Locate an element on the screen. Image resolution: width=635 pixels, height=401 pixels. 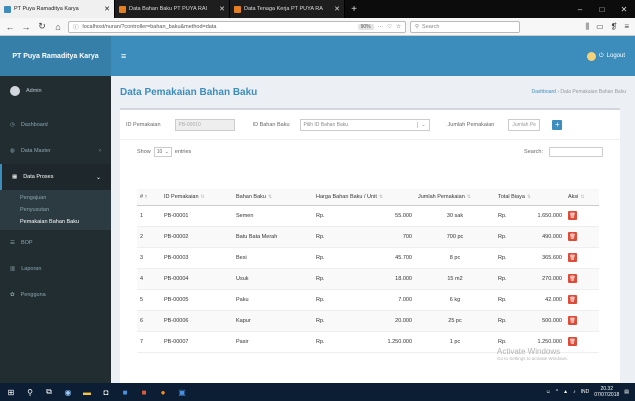
col-jumlah: Jumlah Pemakaian ⇅ is located at coordinates (455, 197).